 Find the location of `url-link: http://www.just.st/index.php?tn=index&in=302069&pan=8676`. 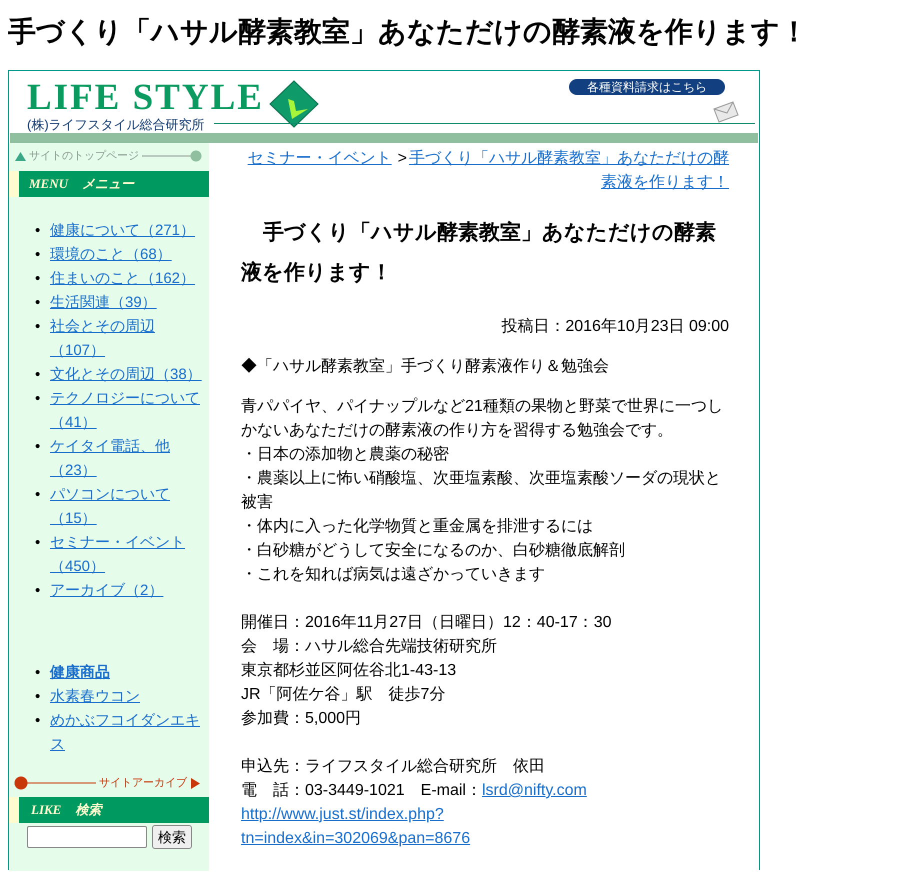

url-link: http://www.just.st/index.php?tn=index&in=302069&pan=8676 is located at coordinates (456, 827).